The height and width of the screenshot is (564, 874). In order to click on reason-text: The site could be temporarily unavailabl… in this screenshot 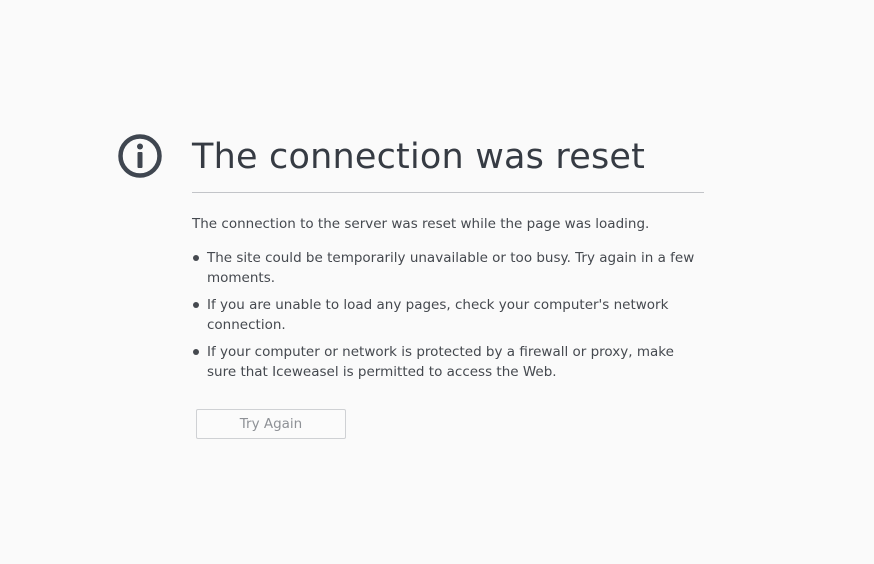, I will do `click(451, 268)`.